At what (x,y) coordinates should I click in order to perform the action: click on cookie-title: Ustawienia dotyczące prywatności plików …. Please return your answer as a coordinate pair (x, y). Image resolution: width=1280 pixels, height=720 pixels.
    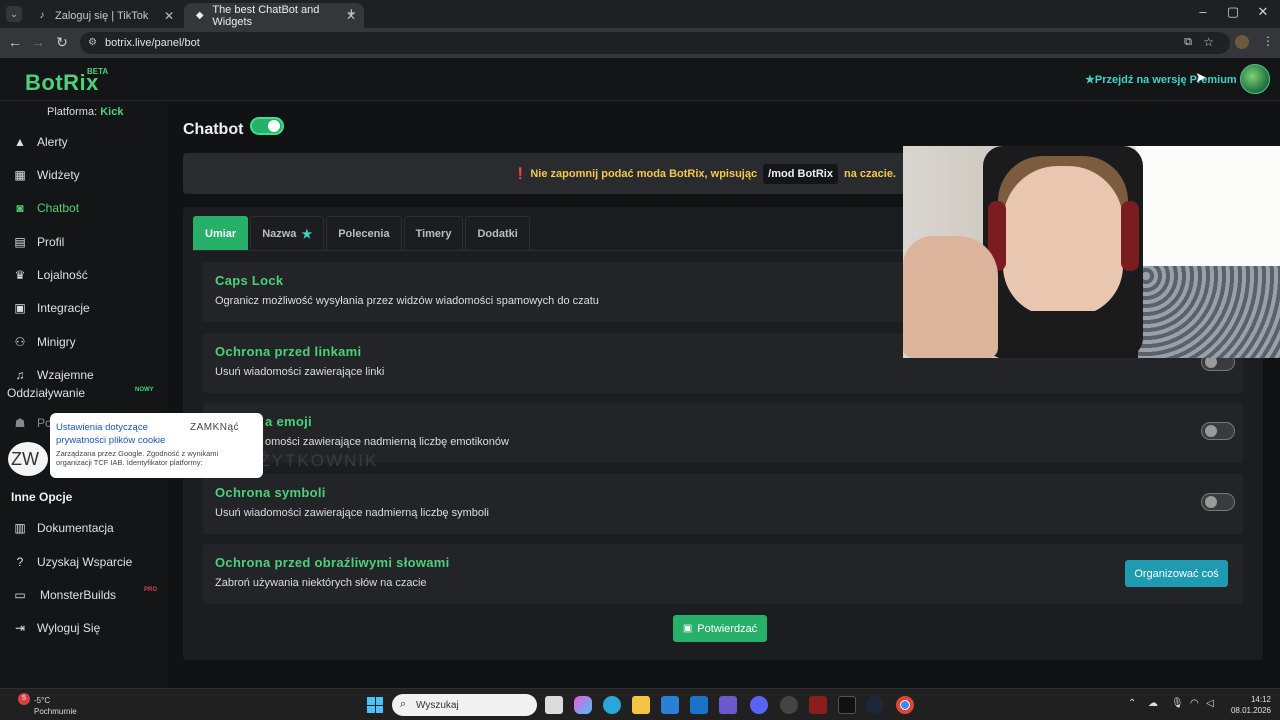
    Looking at the image, I should click on (118, 434).